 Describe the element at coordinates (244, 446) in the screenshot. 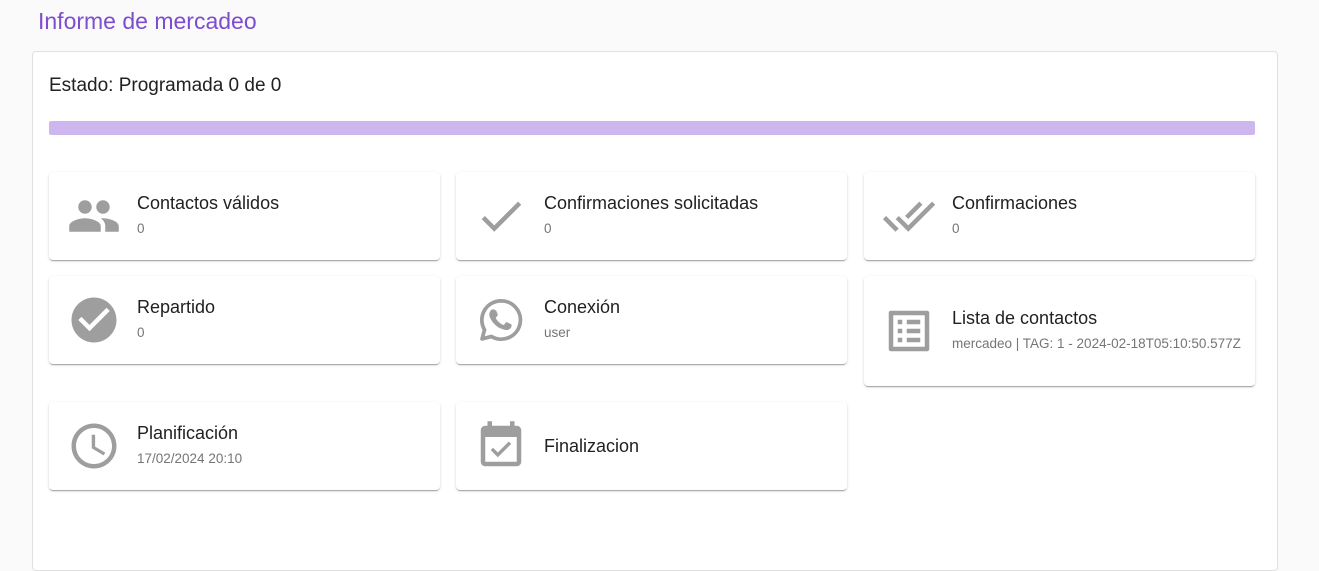

I see `card-planificacion: Planificación 17/02/2024 20:10` at that location.